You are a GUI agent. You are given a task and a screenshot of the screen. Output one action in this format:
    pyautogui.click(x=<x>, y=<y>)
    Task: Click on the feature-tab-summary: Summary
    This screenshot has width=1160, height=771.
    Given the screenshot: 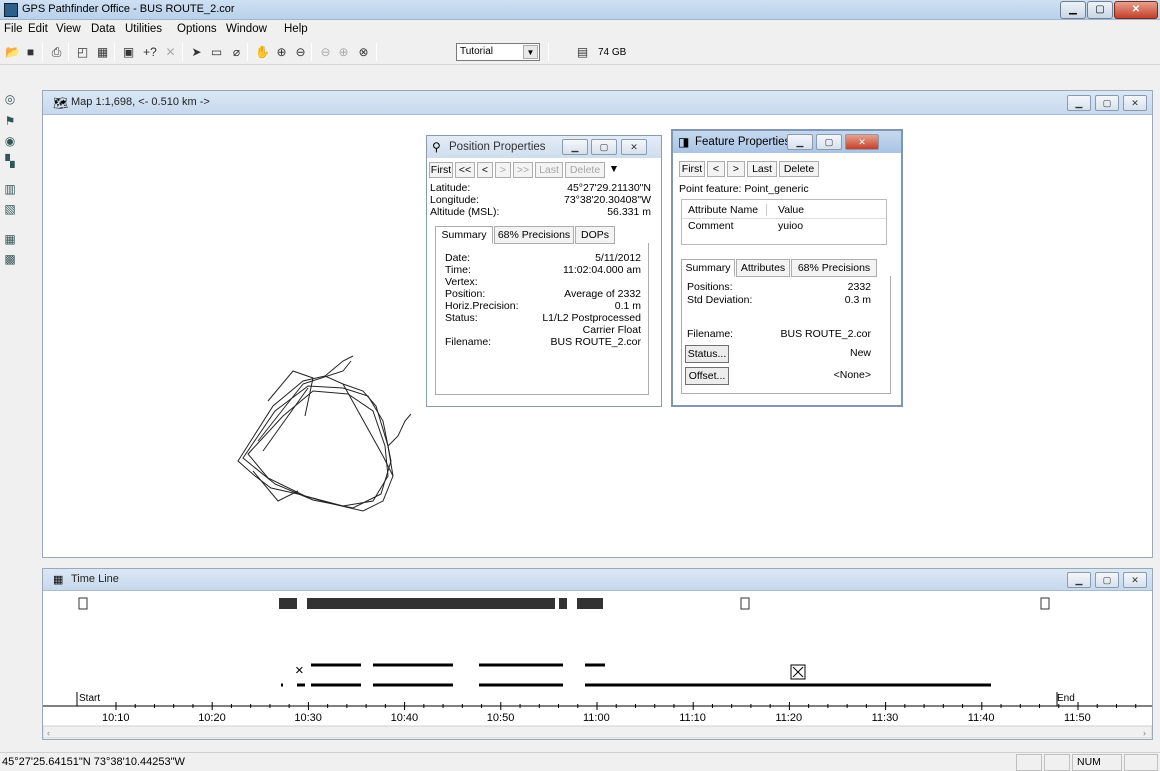 What is the action you would take?
    pyautogui.click(x=708, y=268)
    